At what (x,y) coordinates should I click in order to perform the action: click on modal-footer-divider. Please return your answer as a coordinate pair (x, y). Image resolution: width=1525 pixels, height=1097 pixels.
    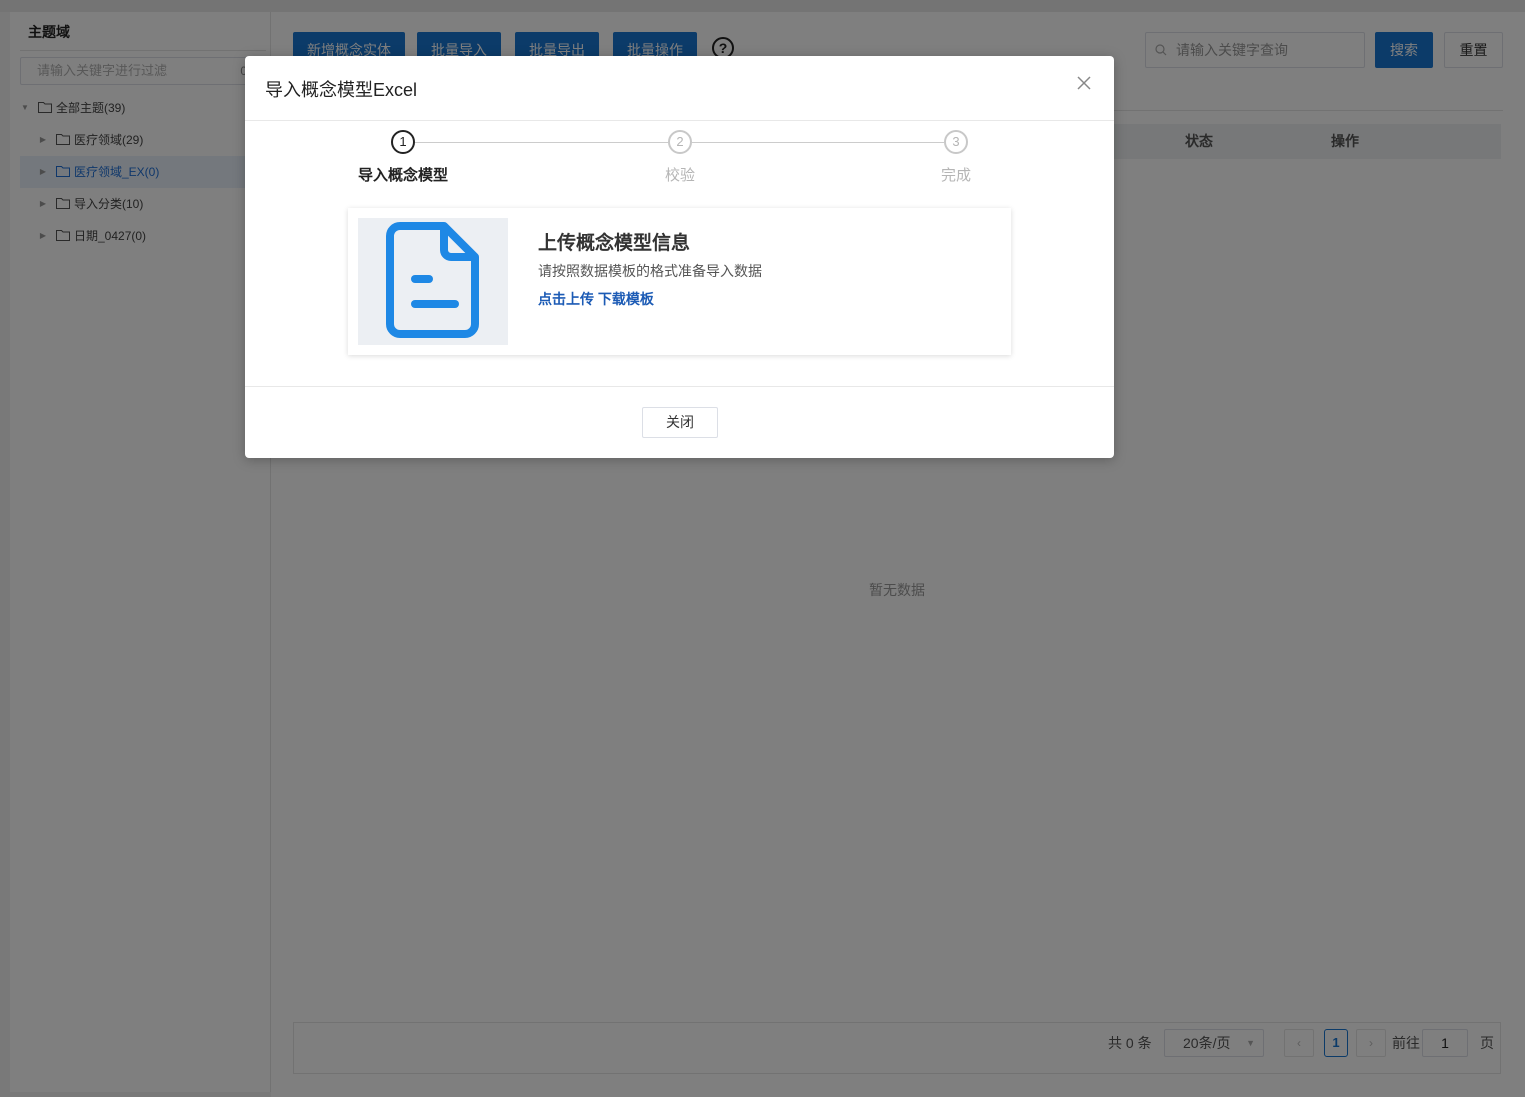
    Looking at the image, I should click on (679, 386).